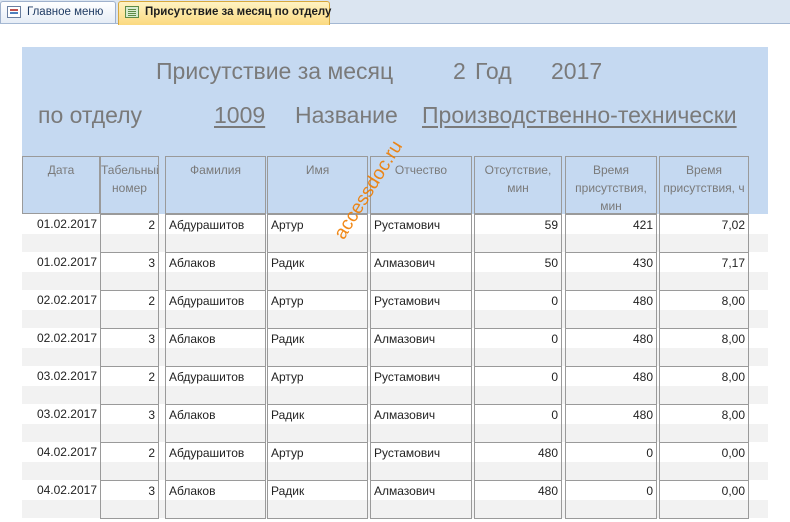  I want to click on tab-main-menu: Главное меню, so click(58, 12).